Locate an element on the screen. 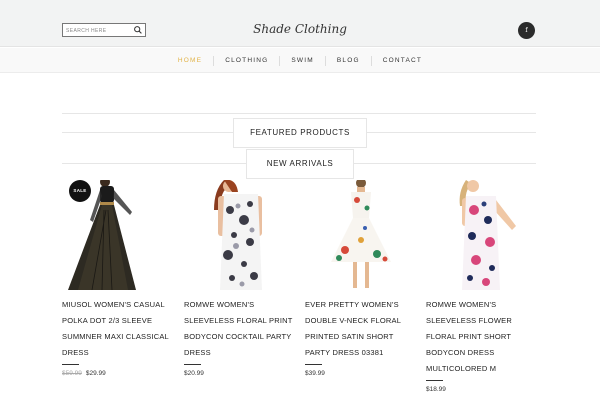 Image resolution: width=600 pixels, height=400 pixels. current-price: $20.99 is located at coordinates (194, 373).